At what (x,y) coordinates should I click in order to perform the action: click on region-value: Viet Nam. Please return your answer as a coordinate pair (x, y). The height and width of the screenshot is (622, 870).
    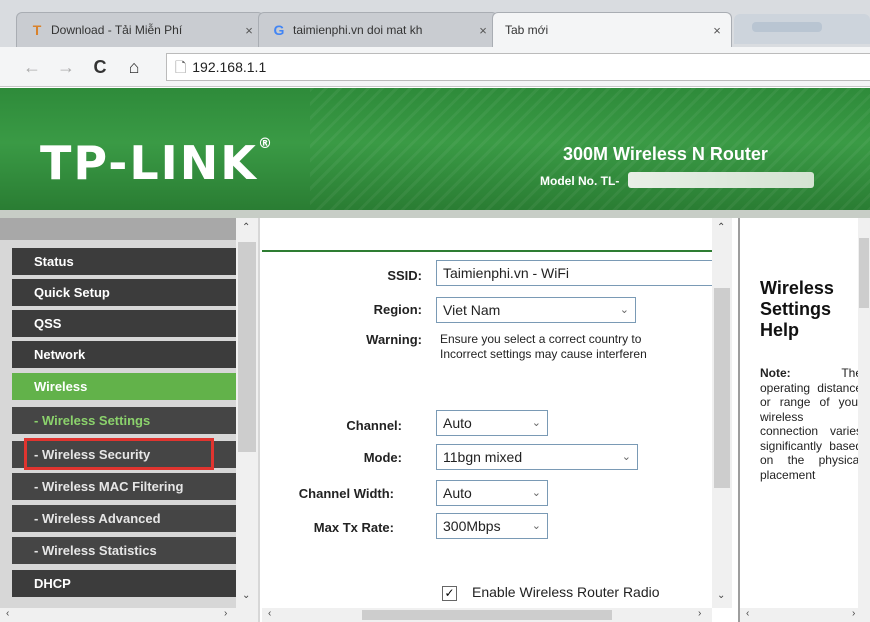
    Looking at the image, I should click on (472, 310).